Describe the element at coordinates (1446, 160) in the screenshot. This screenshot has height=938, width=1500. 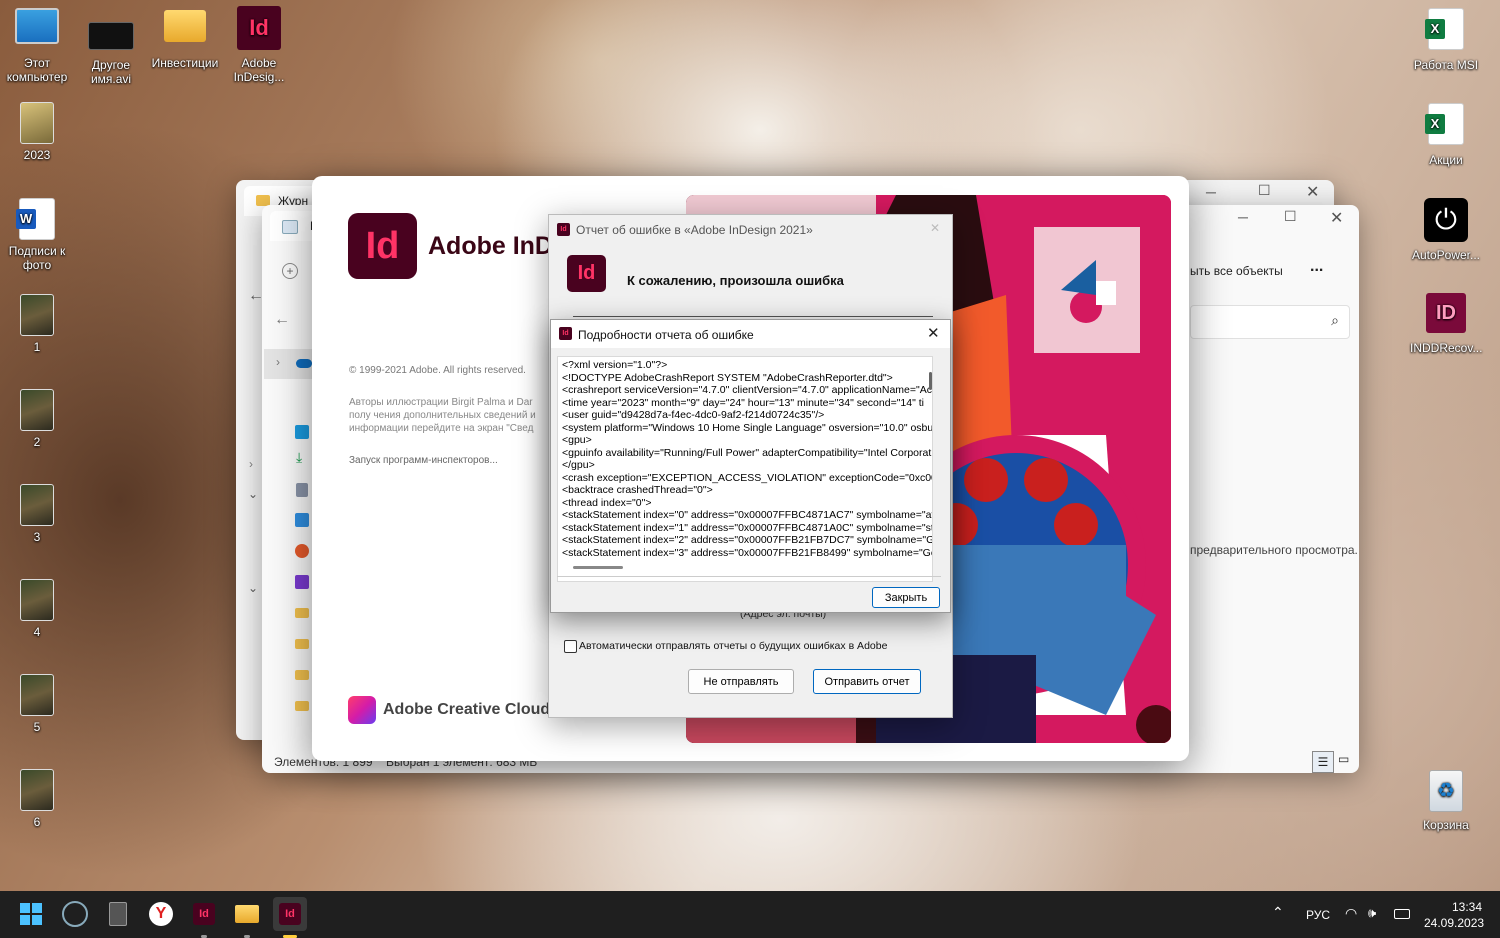
I see `desktop-icon-label: Акции` at that location.